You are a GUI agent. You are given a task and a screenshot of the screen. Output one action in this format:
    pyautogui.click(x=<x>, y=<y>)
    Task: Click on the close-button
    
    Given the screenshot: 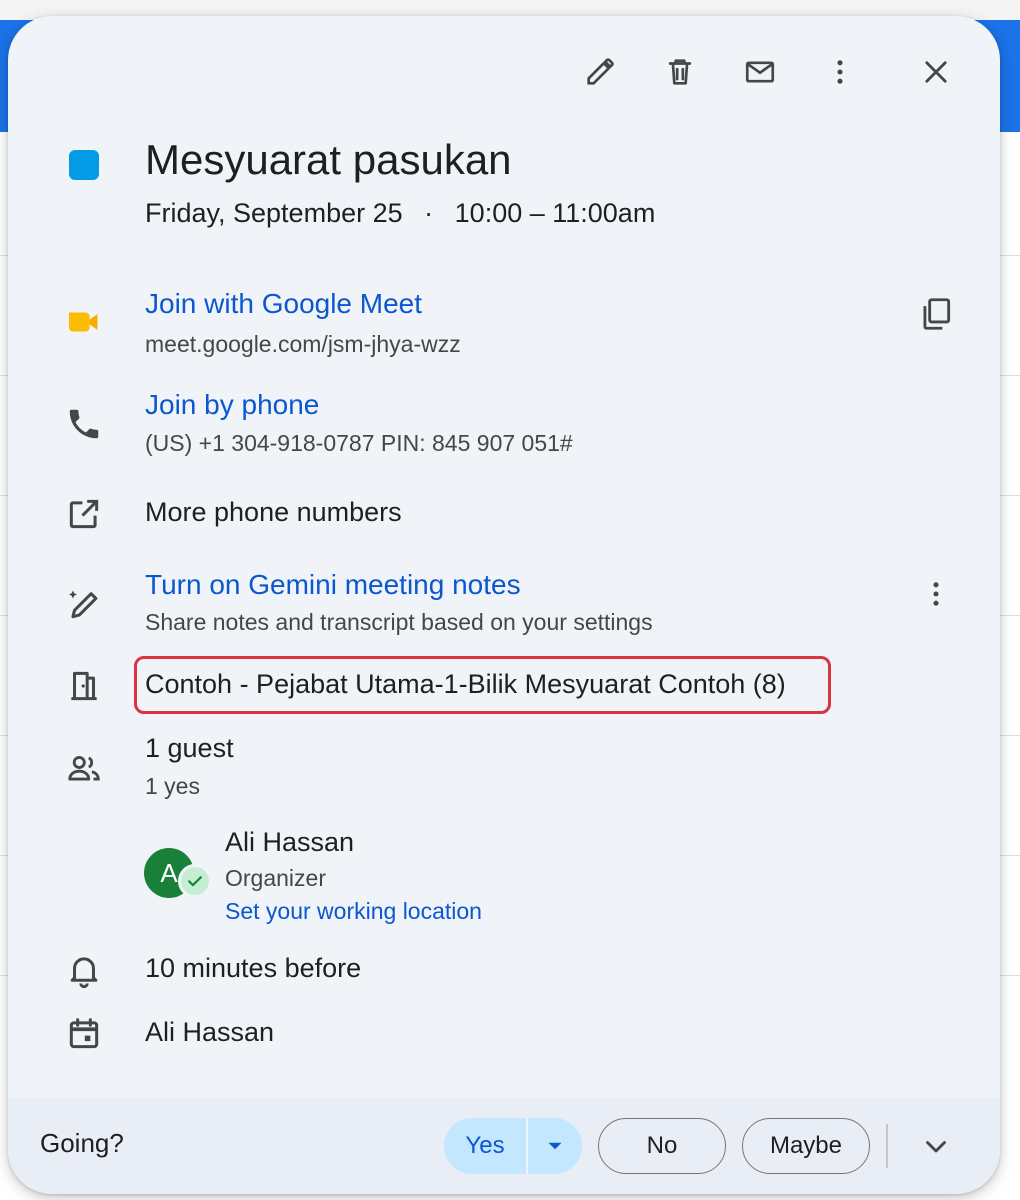 What is the action you would take?
    pyautogui.click(x=936, y=72)
    